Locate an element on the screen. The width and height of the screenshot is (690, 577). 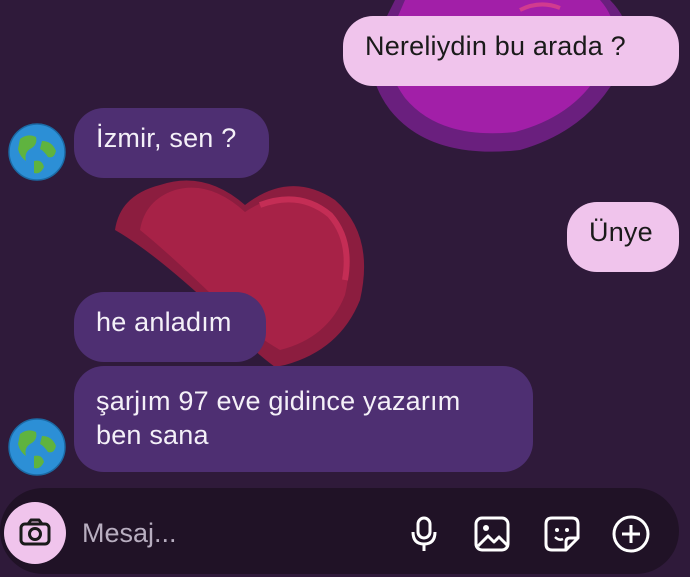
message-bubble-incoming: he anladım is located at coordinates (170, 327).